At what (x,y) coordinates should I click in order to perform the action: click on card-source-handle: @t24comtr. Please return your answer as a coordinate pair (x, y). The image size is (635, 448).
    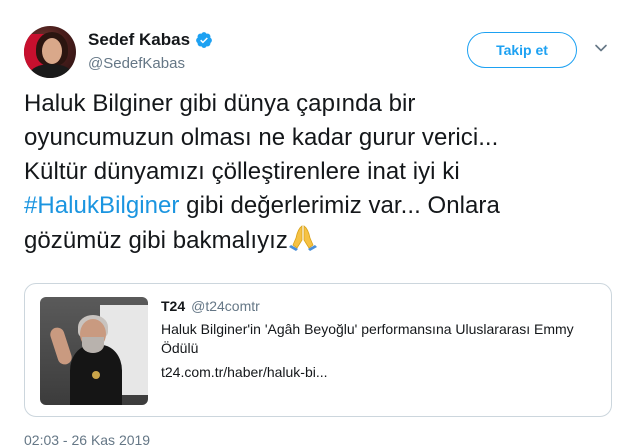
    Looking at the image, I should click on (225, 306).